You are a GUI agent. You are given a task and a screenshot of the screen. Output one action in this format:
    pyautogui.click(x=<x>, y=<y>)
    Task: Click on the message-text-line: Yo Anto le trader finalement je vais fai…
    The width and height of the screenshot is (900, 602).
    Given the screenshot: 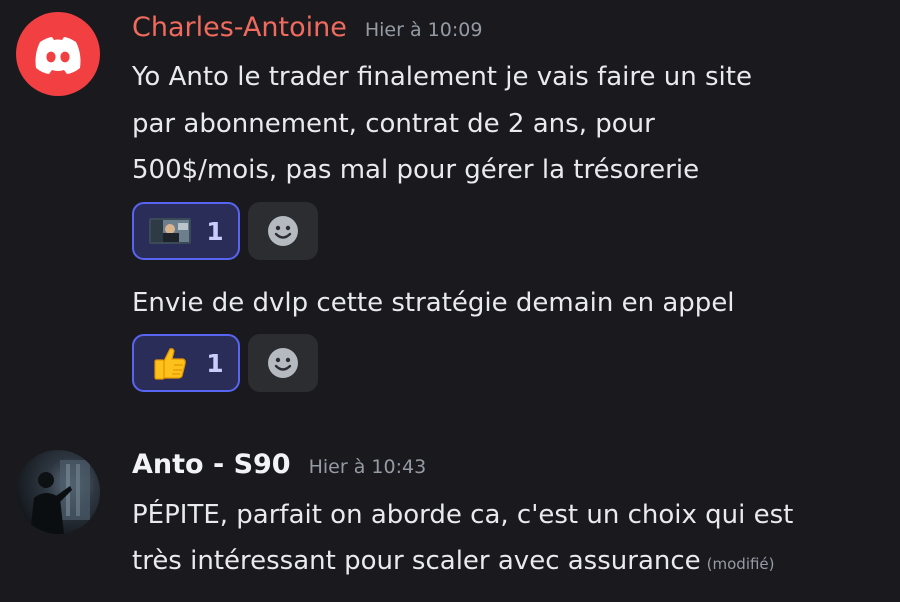 What is the action you would take?
    pyautogui.click(x=442, y=77)
    